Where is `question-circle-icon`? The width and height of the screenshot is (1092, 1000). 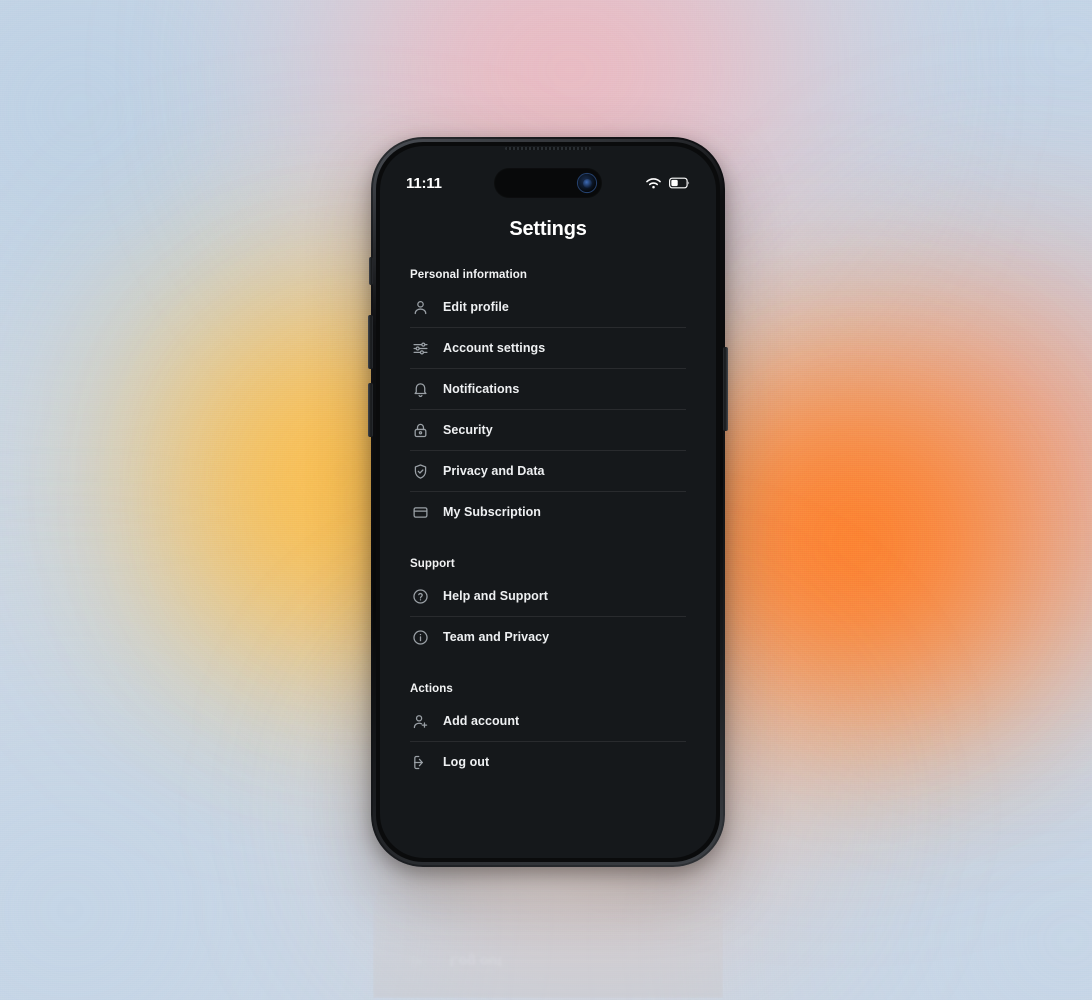
question-circle-icon is located at coordinates (420, 596).